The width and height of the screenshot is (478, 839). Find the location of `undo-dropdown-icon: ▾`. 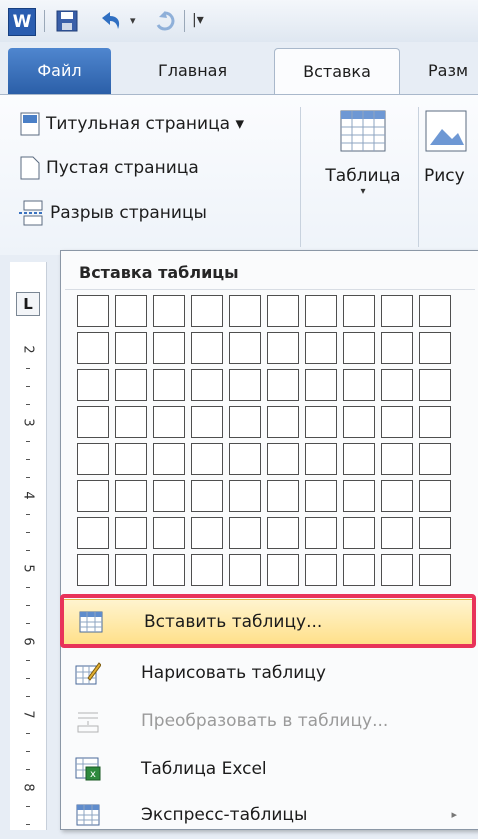

undo-dropdown-icon: ▾ is located at coordinates (133, 27).